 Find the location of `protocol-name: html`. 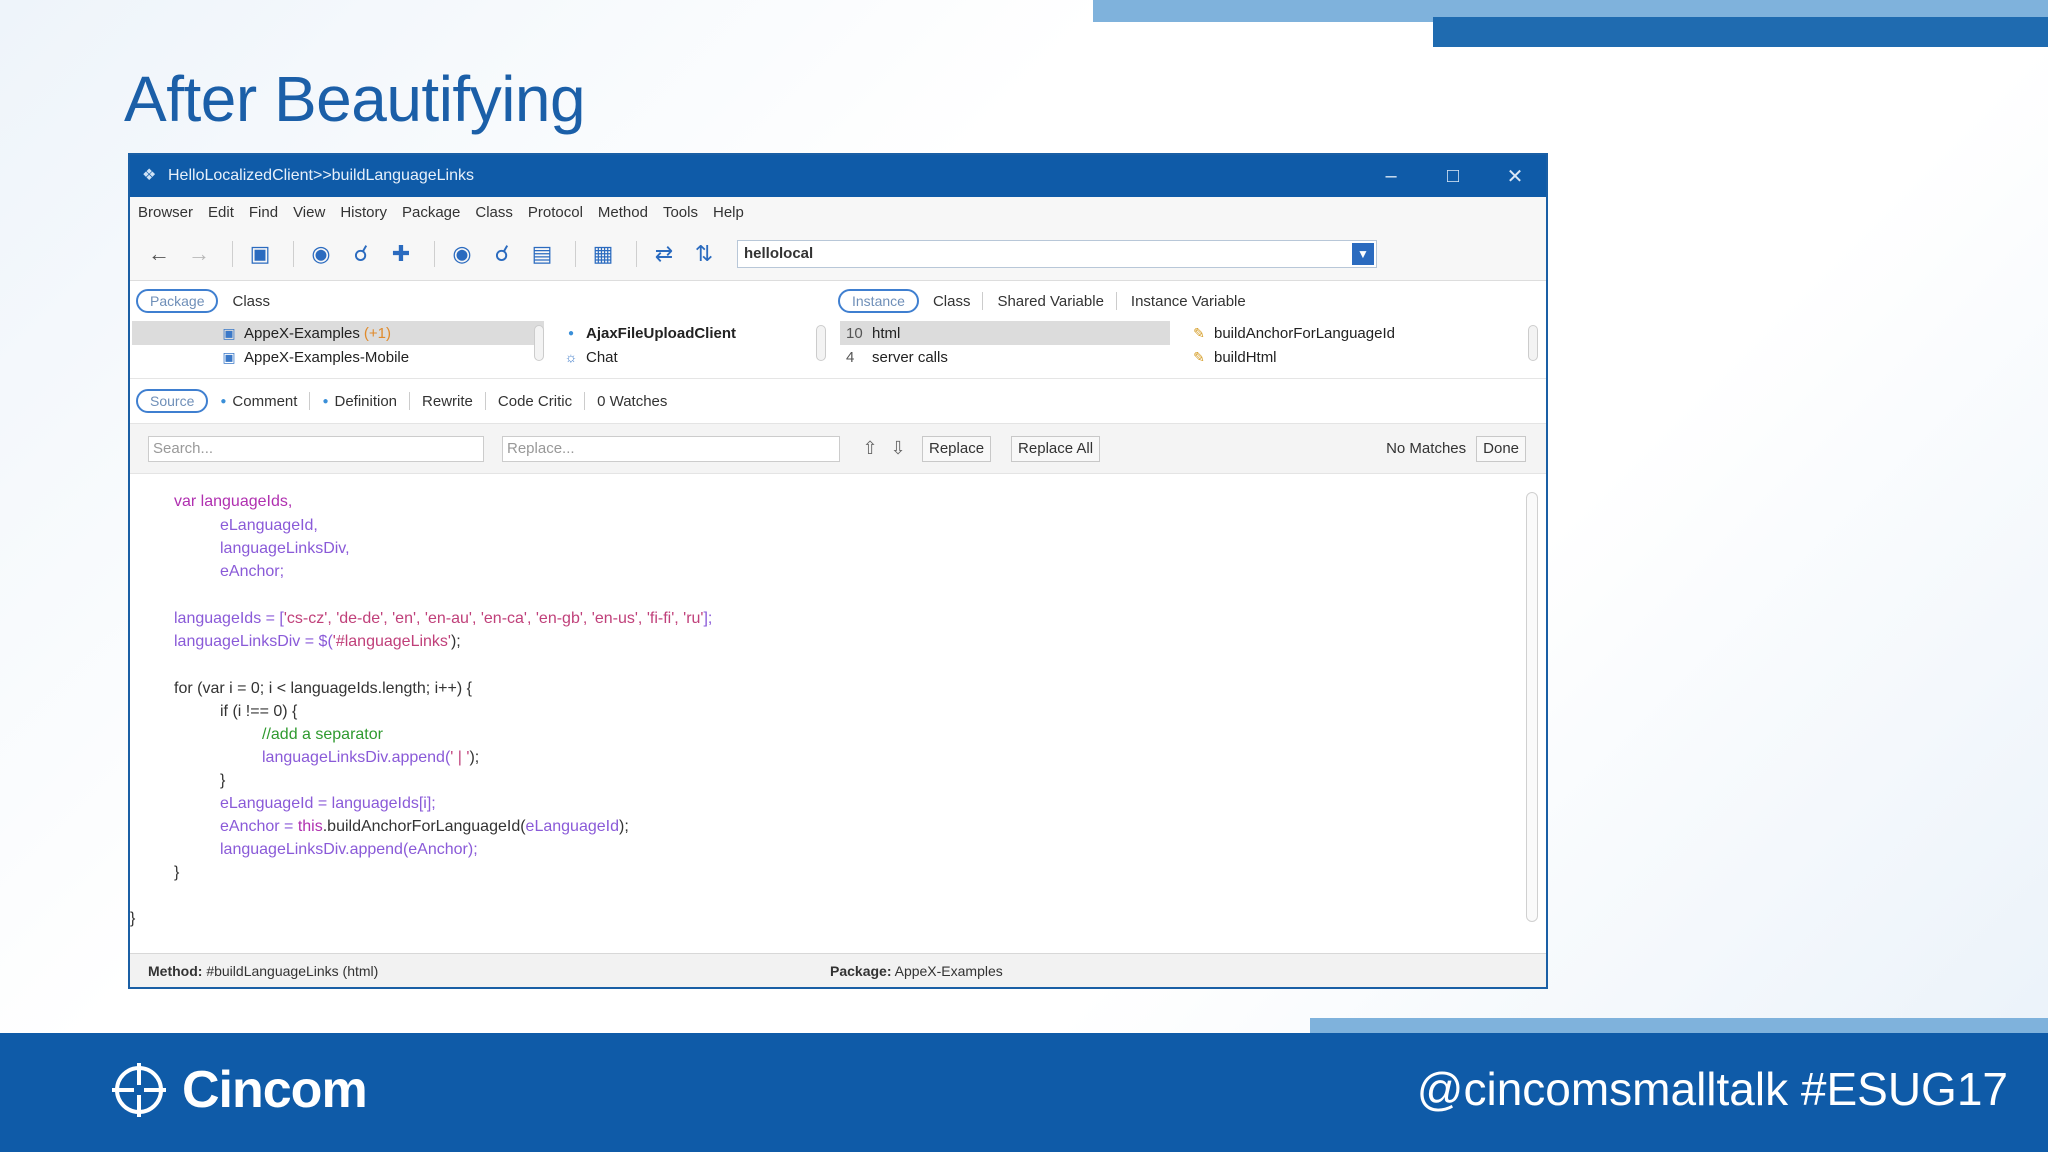

protocol-name: html is located at coordinates (886, 333).